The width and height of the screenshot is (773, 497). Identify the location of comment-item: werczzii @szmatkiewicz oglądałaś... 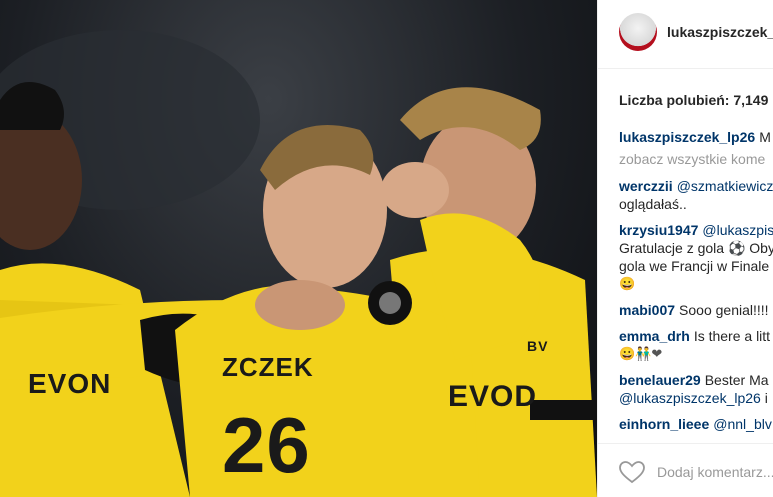
(696, 195).